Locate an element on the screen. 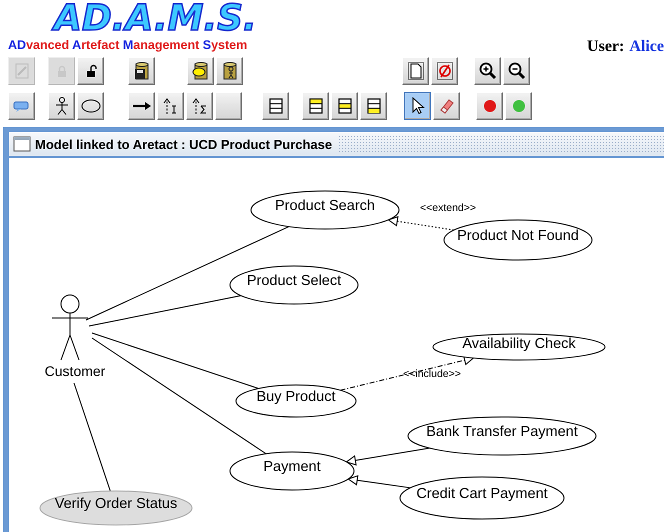 The height and width of the screenshot is (532, 664). clear-button is located at coordinates (444, 71).